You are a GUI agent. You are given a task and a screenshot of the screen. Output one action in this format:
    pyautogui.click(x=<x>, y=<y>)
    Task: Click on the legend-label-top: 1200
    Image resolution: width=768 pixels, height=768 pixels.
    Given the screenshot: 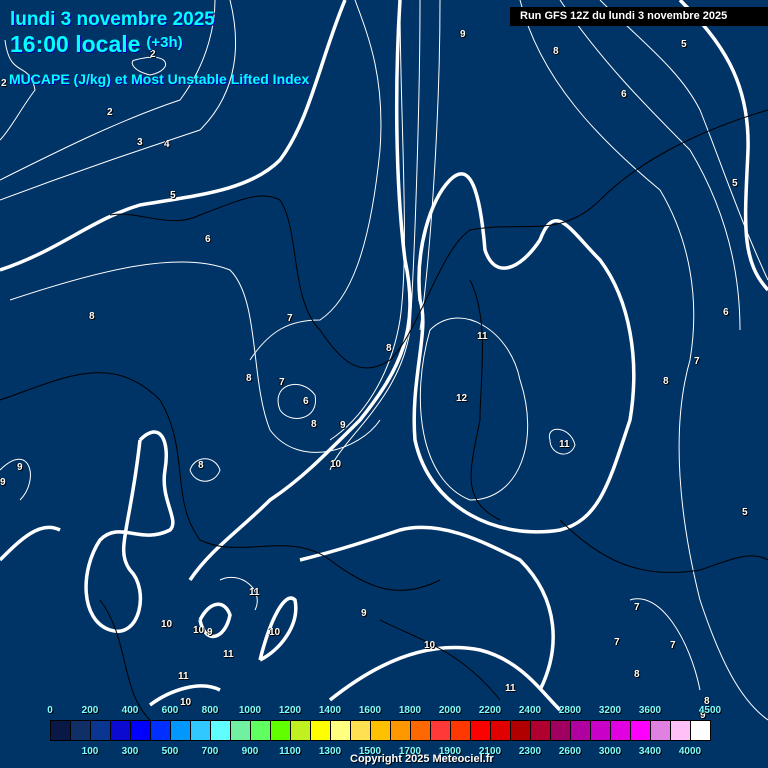 What is the action you would take?
    pyautogui.click(x=290, y=710)
    